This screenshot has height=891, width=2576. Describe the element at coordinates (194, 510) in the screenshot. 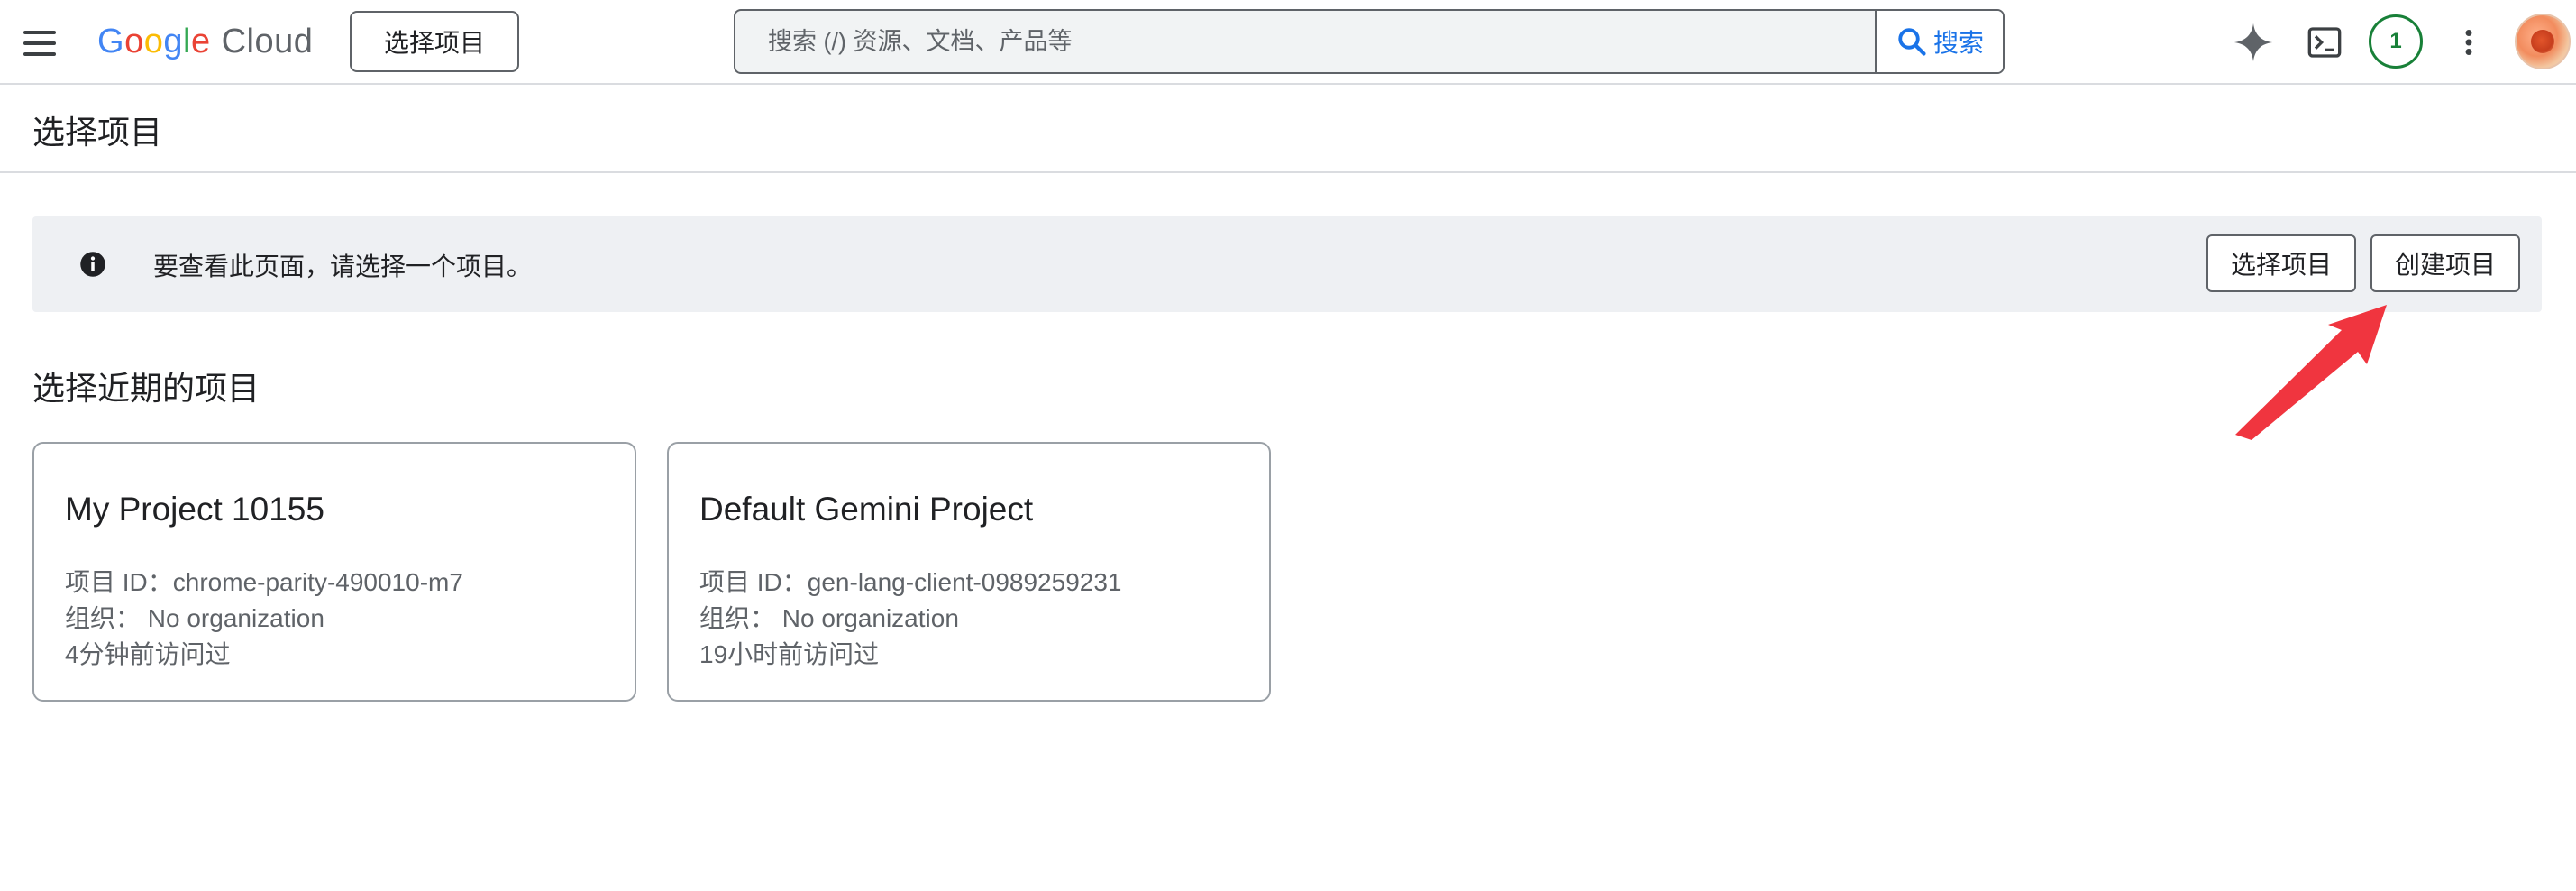

I see `project-name: My Project 10155` at that location.